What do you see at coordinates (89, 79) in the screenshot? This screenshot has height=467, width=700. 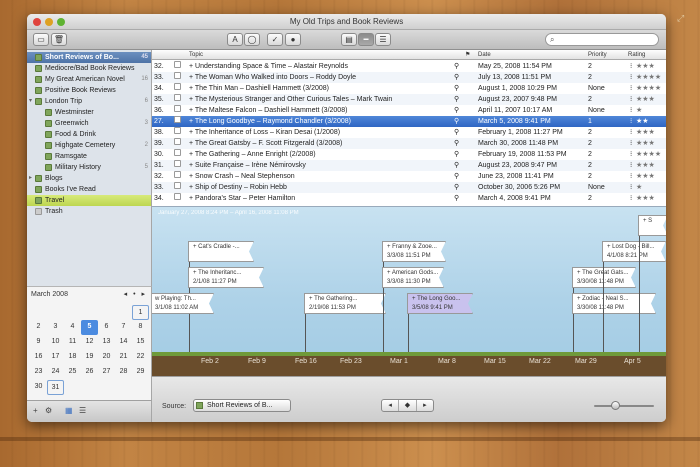 I see `sidebar-item: My Great American Novel 16` at bounding box center [89, 79].